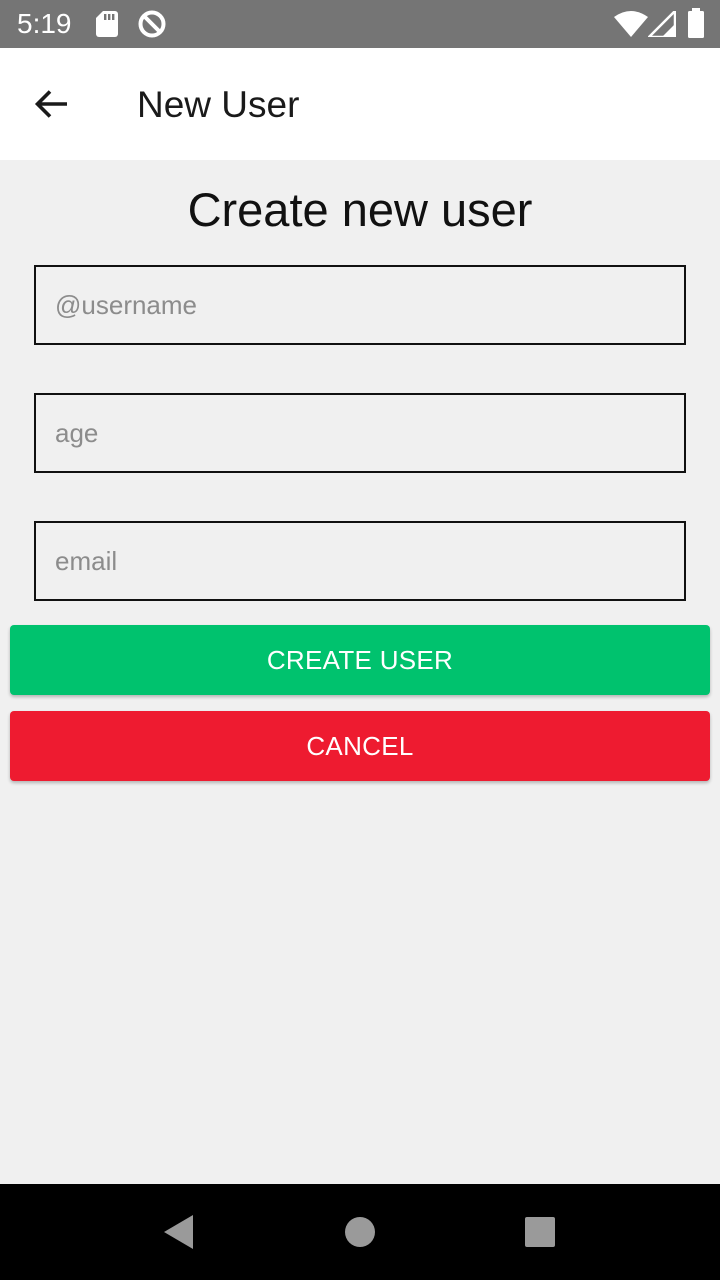 The width and height of the screenshot is (720, 1280). What do you see at coordinates (360, 660) in the screenshot?
I see `create-user-button: CREATE USER` at bounding box center [360, 660].